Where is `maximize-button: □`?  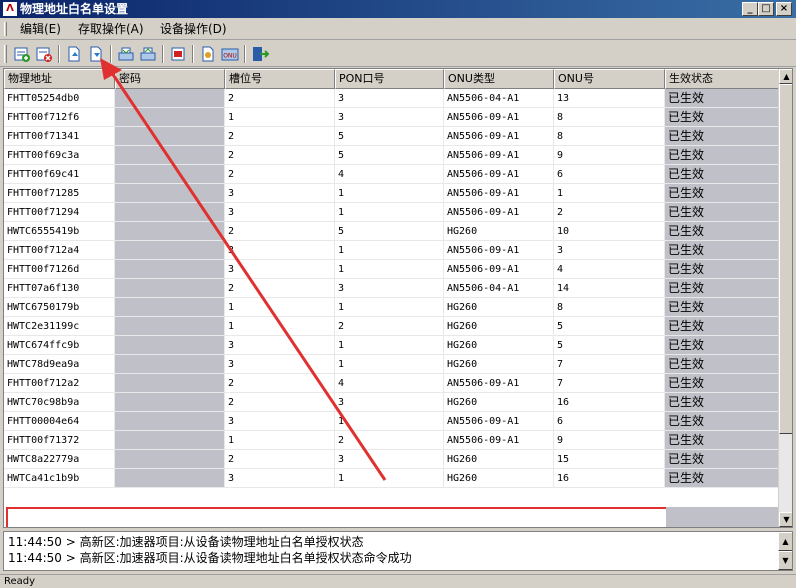
maximize-button: □ is located at coordinates (766, 9).